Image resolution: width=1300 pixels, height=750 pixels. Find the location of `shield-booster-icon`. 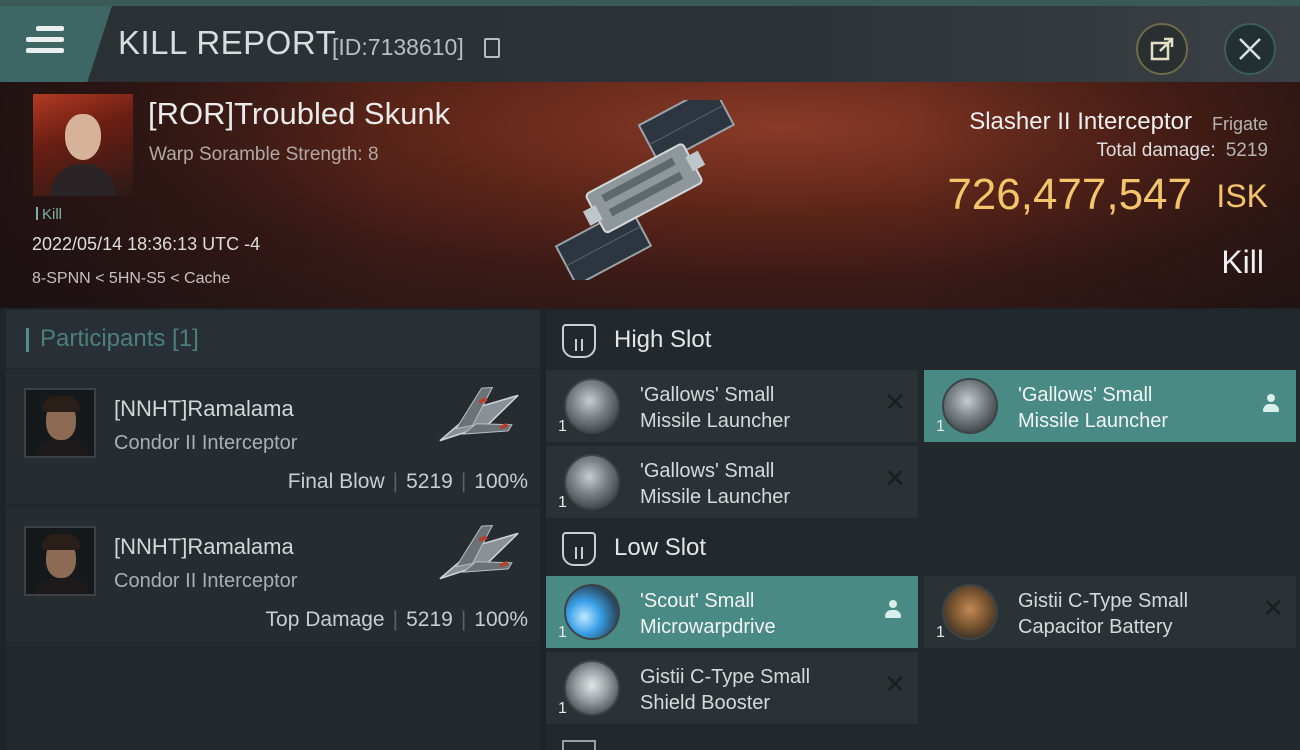

shield-booster-icon is located at coordinates (592, 688).